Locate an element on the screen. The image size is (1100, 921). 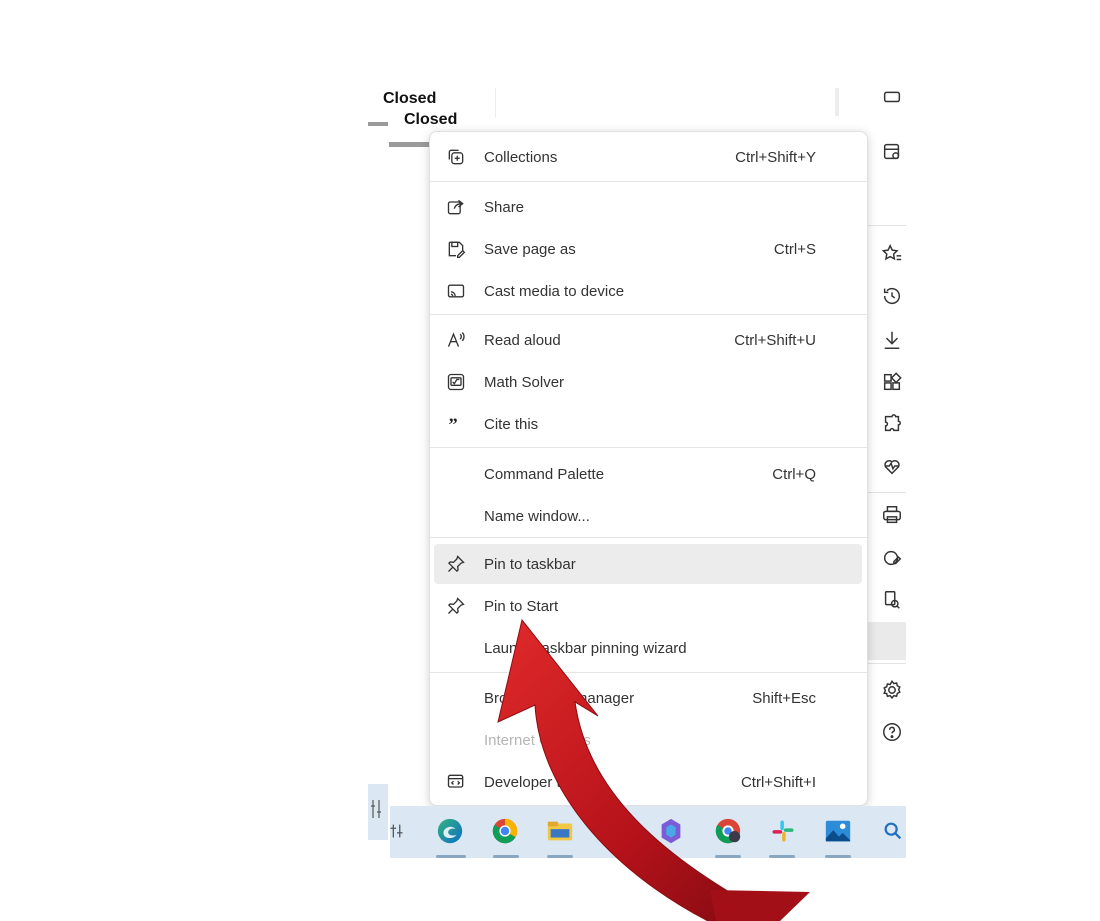
menu-item-label: Pin to taskbar is located at coordinates (530, 564).